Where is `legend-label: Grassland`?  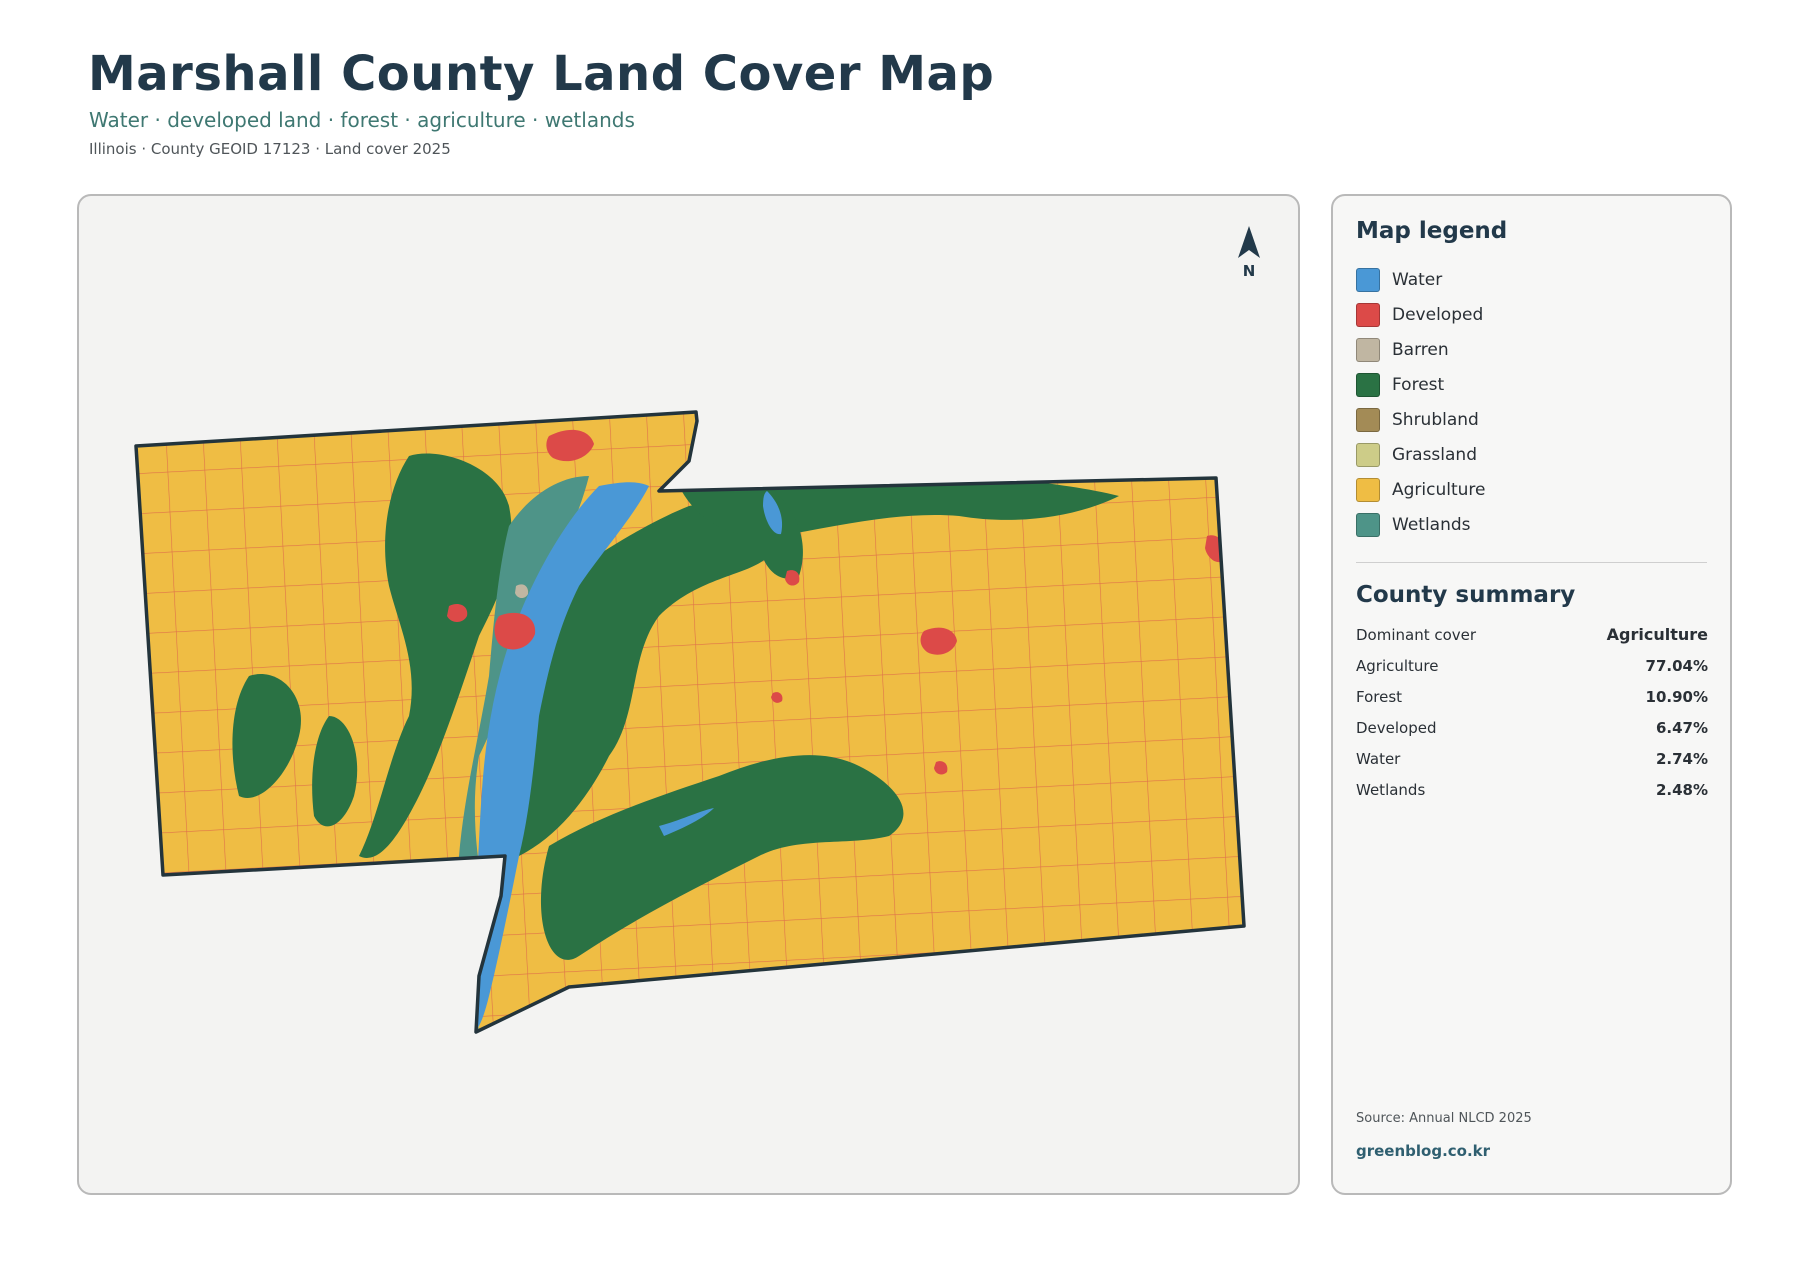 legend-label: Grassland is located at coordinates (1434, 454).